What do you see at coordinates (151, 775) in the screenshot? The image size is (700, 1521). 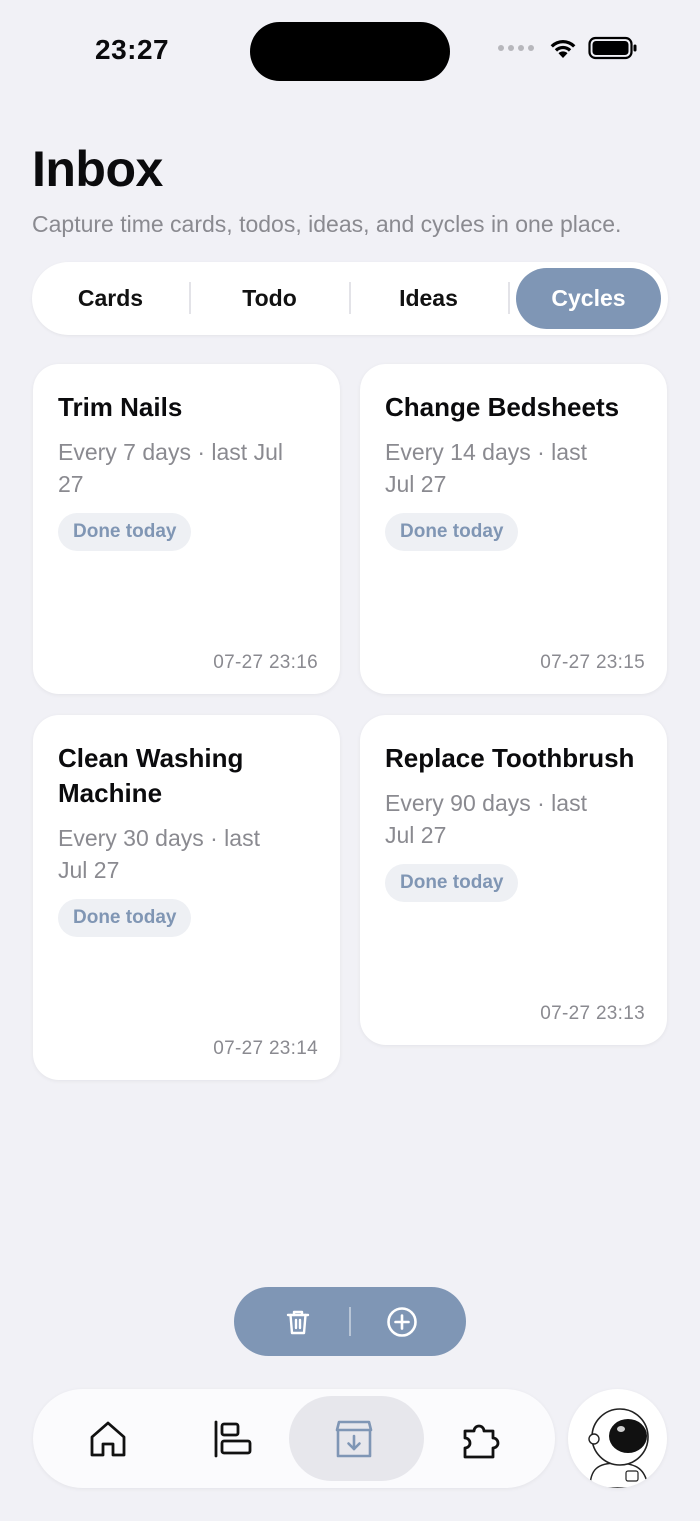 I see `cycle-title: Clean Washing Machine` at bounding box center [151, 775].